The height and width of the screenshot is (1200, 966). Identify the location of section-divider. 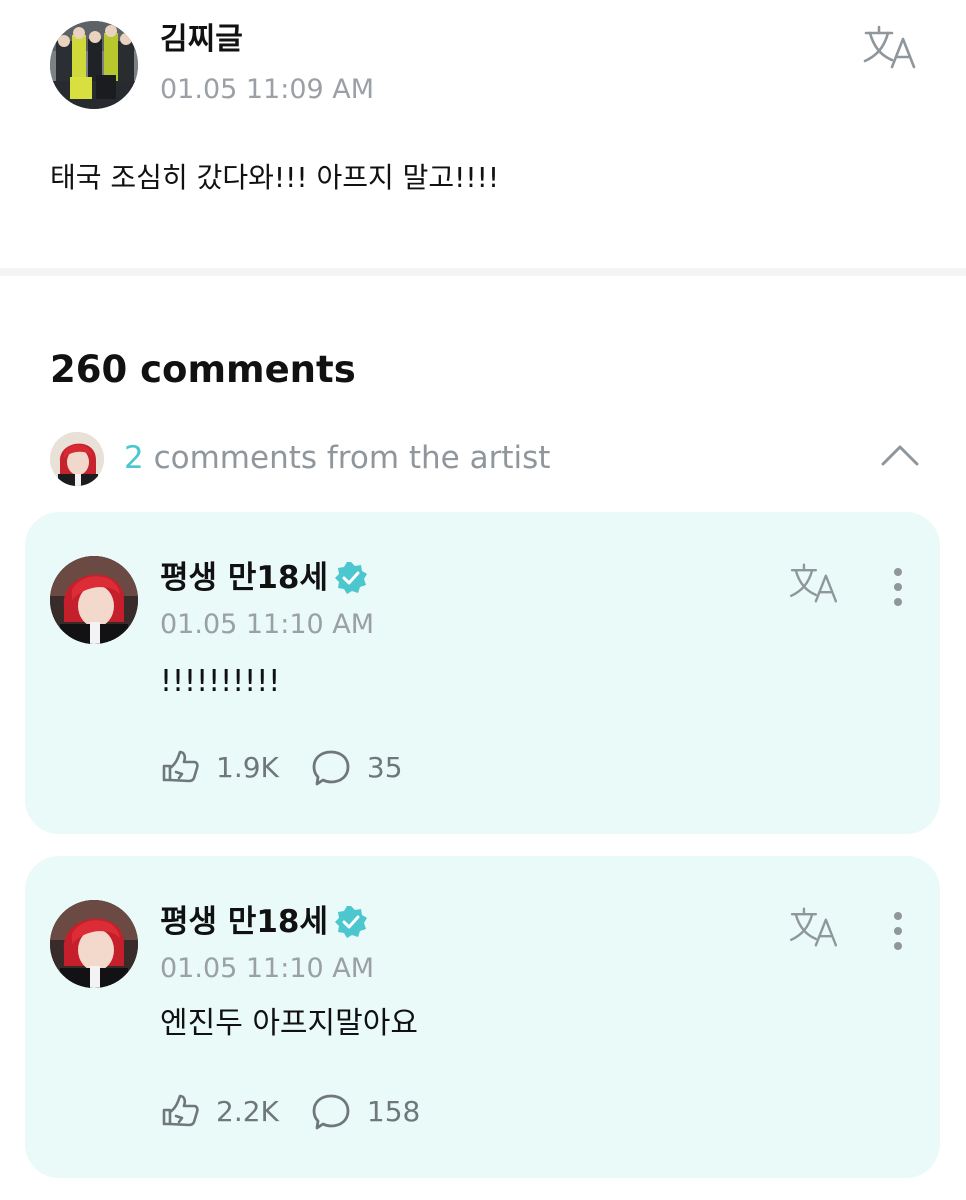
(483, 272).